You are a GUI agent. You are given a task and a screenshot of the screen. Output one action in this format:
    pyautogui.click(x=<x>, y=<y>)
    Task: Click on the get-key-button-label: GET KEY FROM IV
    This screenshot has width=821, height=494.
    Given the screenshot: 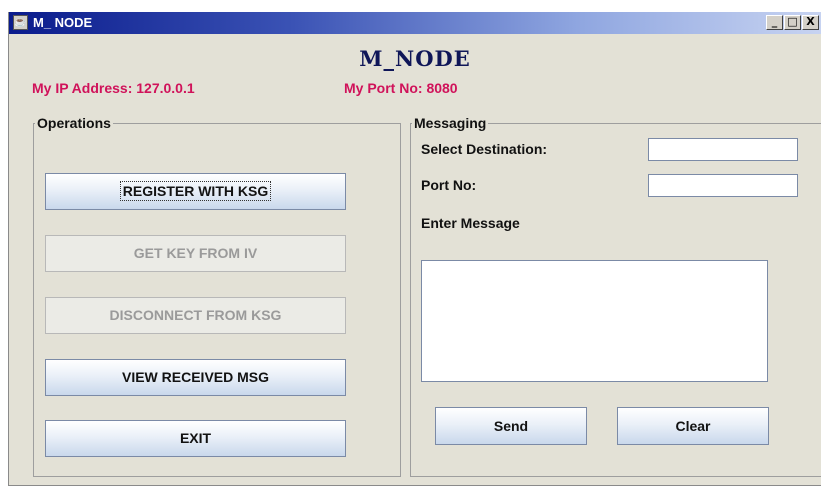 What is the action you would take?
    pyautogui.click(x=195, y=253)
    